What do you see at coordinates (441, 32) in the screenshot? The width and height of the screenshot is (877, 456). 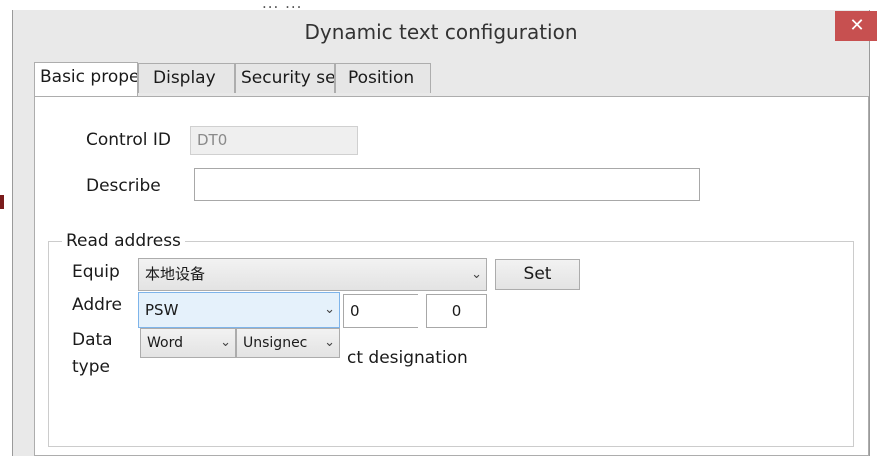 I see `dialog-title: Dynamic text configuration` at bounding box center [441, 32].